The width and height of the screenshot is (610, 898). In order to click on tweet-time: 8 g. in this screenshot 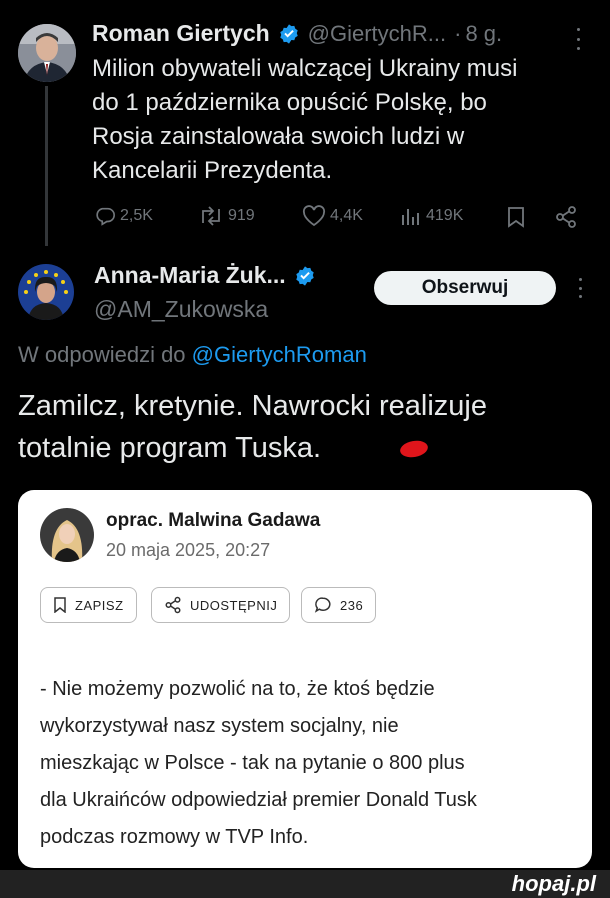, I will do `click(483, 34)`.